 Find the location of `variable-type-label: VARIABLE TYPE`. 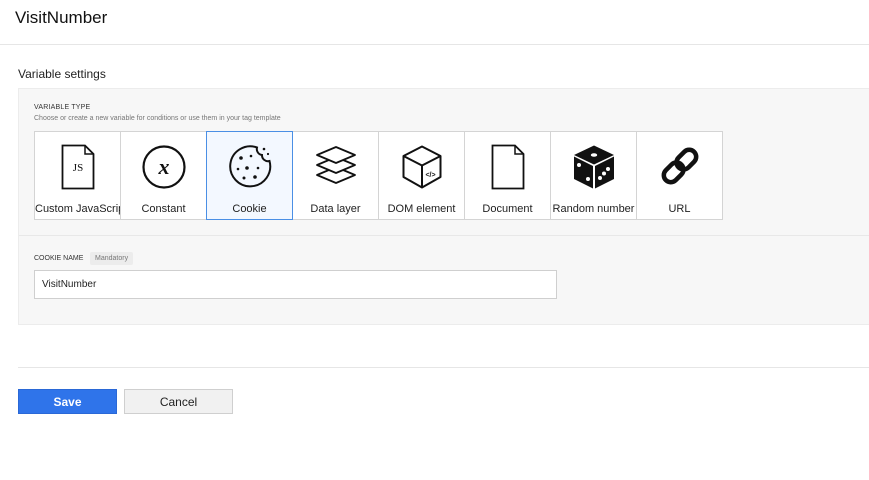

variable-type-label: VARIABLE TYPE is located at coordinates (62, 107).